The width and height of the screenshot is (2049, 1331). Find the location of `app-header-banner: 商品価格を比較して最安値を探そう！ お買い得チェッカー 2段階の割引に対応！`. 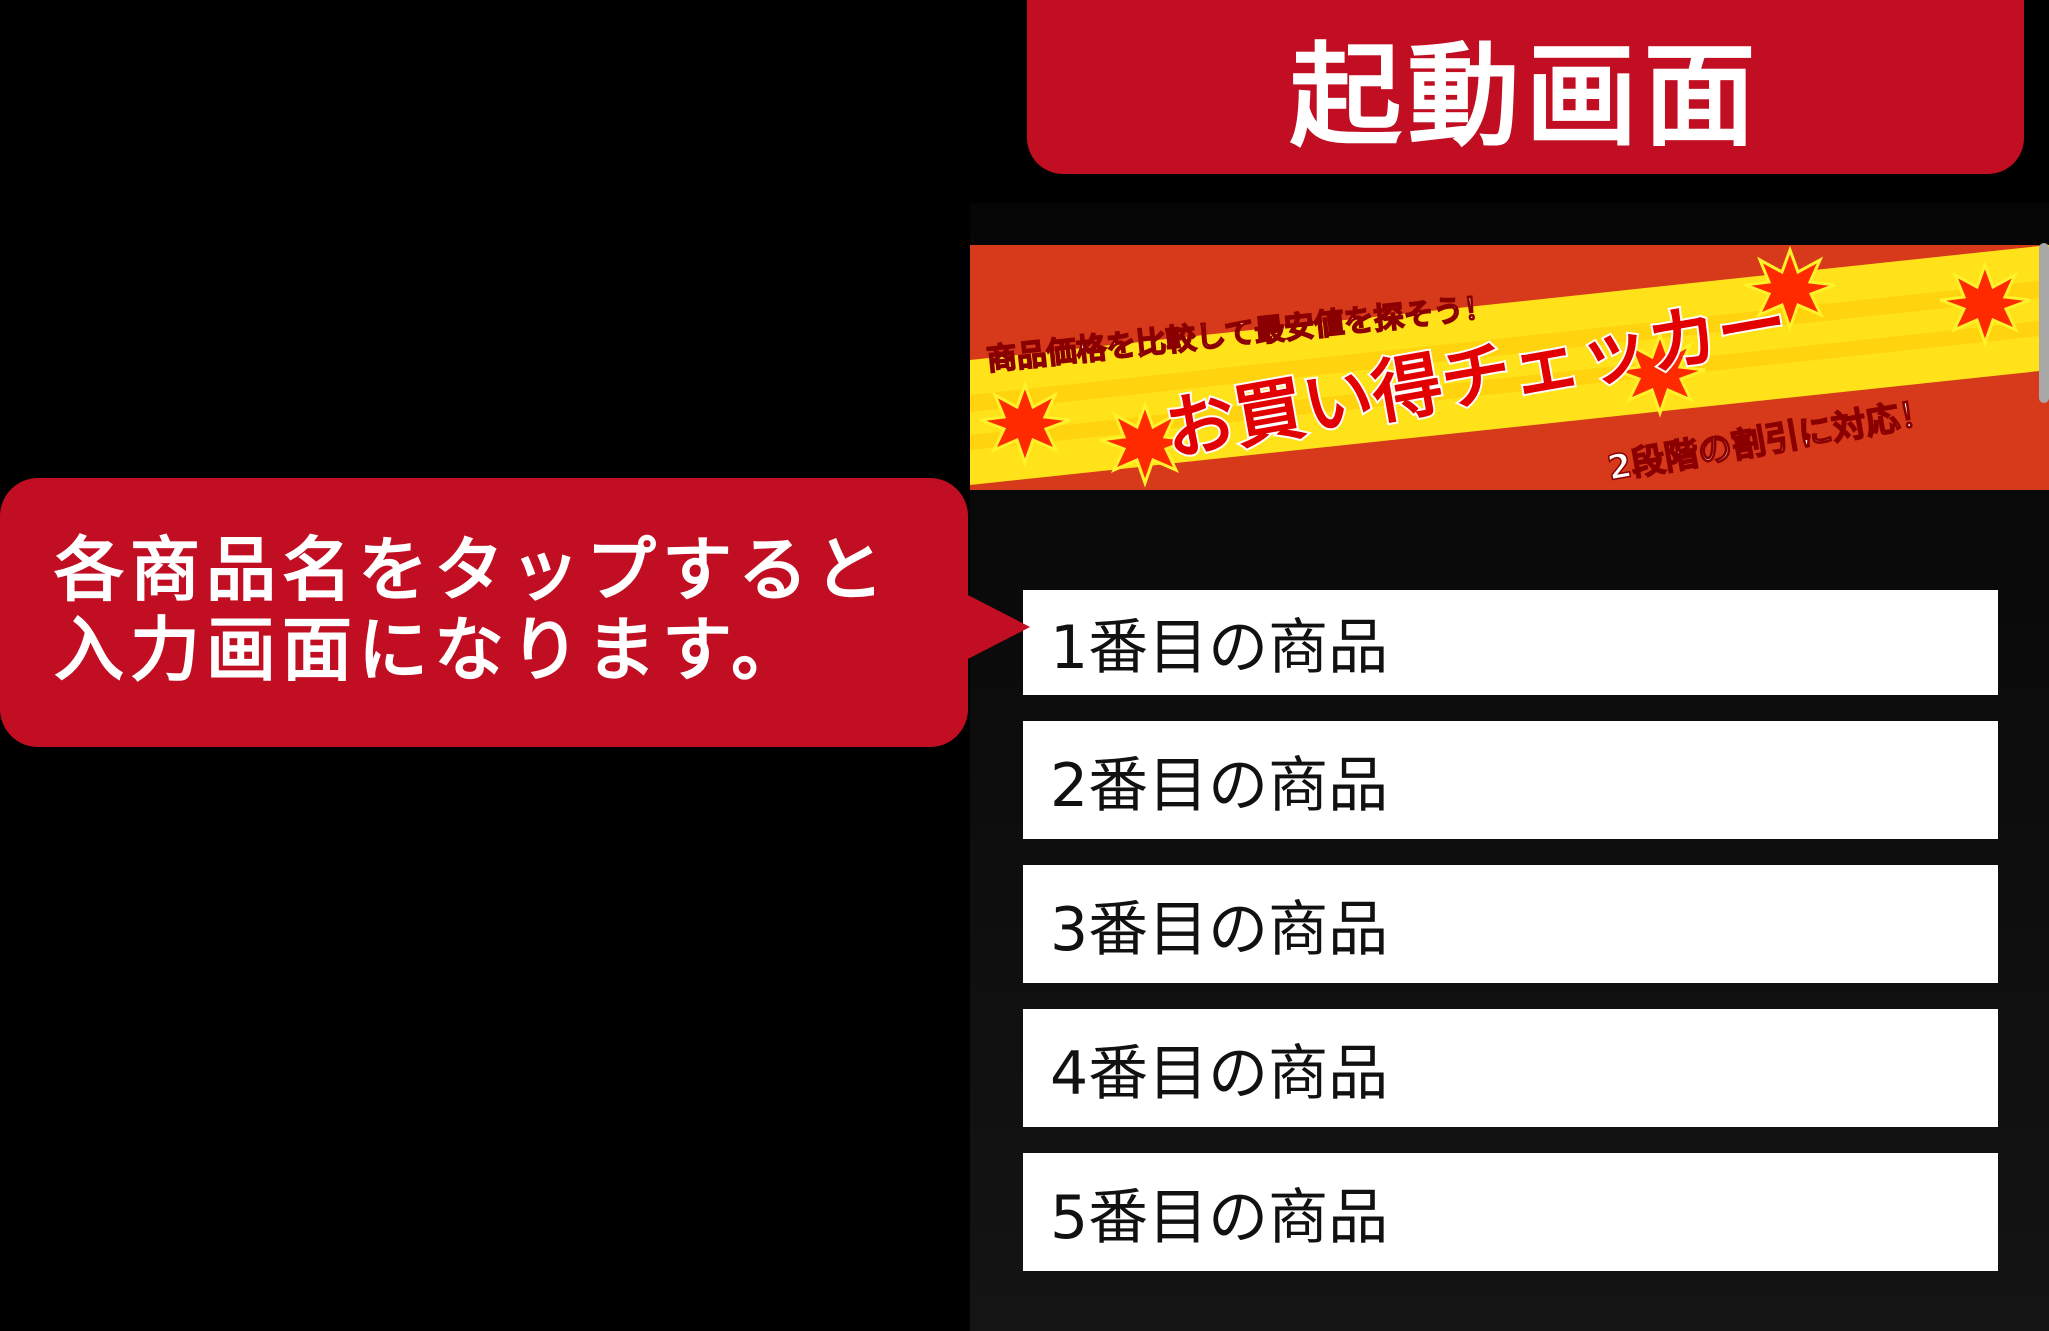

app-header-banner: 商品価格を比較して最安値を探そう！ お買い得チェッカー 2段階の割引に対応！ is located at coordinates (1509, 367).